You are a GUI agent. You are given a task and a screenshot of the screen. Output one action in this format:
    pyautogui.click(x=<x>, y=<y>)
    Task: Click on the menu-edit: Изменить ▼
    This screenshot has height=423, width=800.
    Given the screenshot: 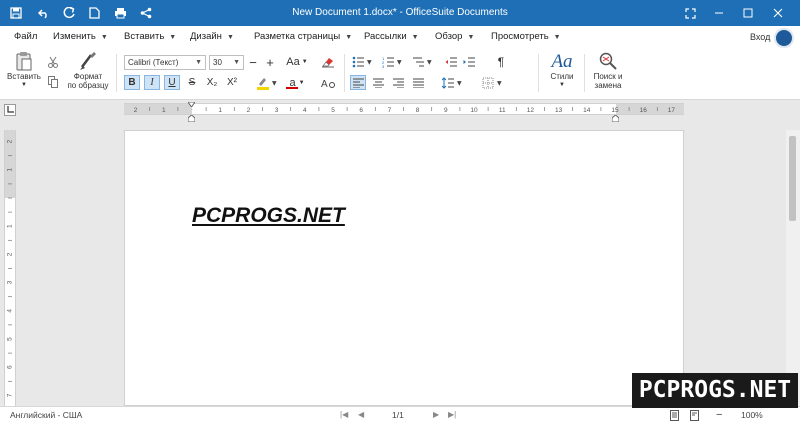 What is the action you would take?
    pyautogui.click(x=80, y=37)
    